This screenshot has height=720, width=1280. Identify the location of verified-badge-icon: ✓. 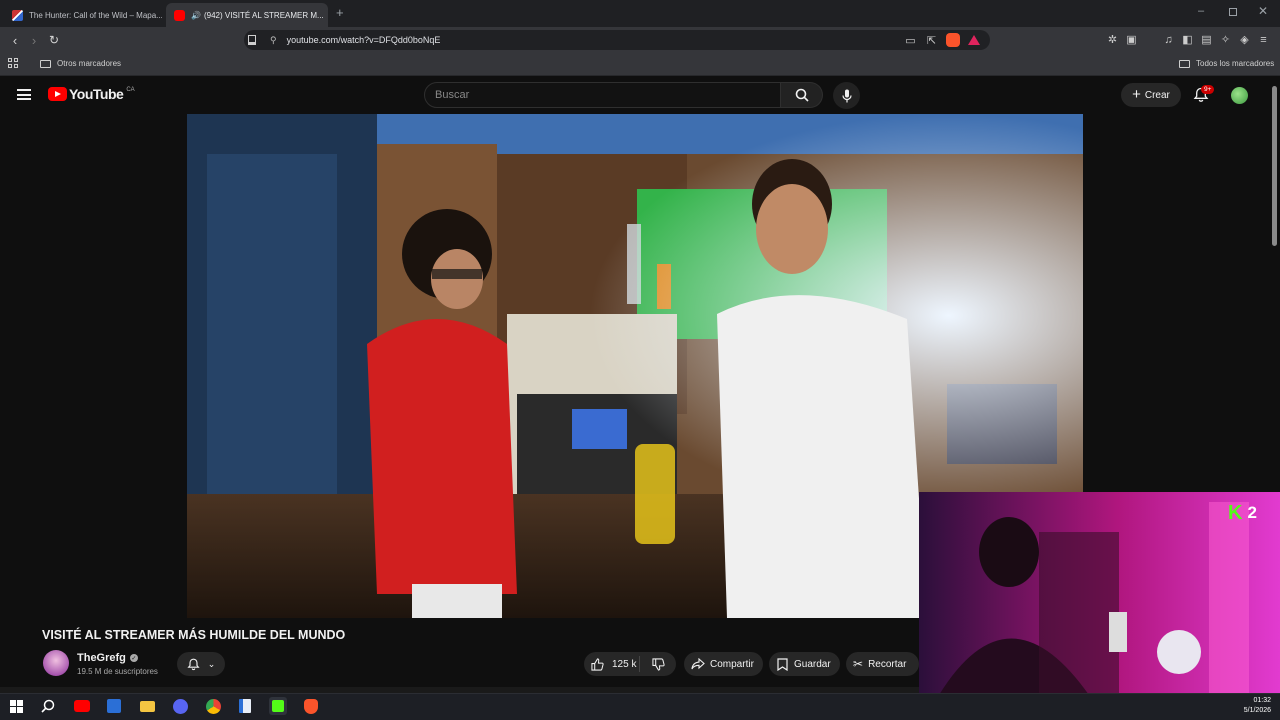
(133, 658).